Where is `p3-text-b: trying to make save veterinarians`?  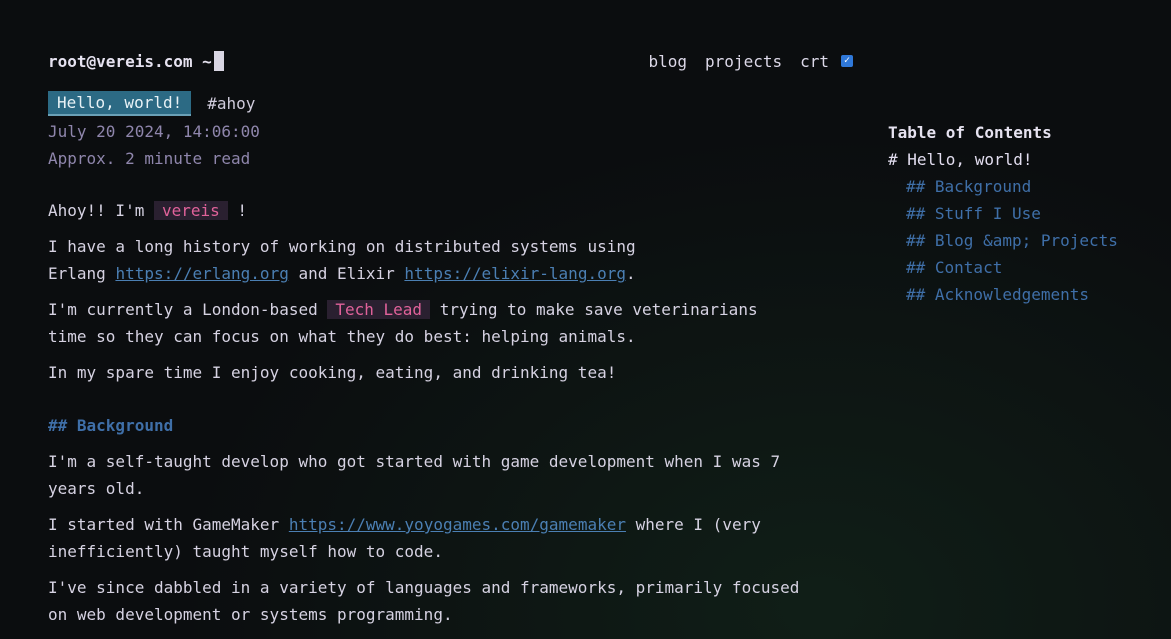
p3-text-b: trying to make save veterinarians is located at coordinates (594, 309).